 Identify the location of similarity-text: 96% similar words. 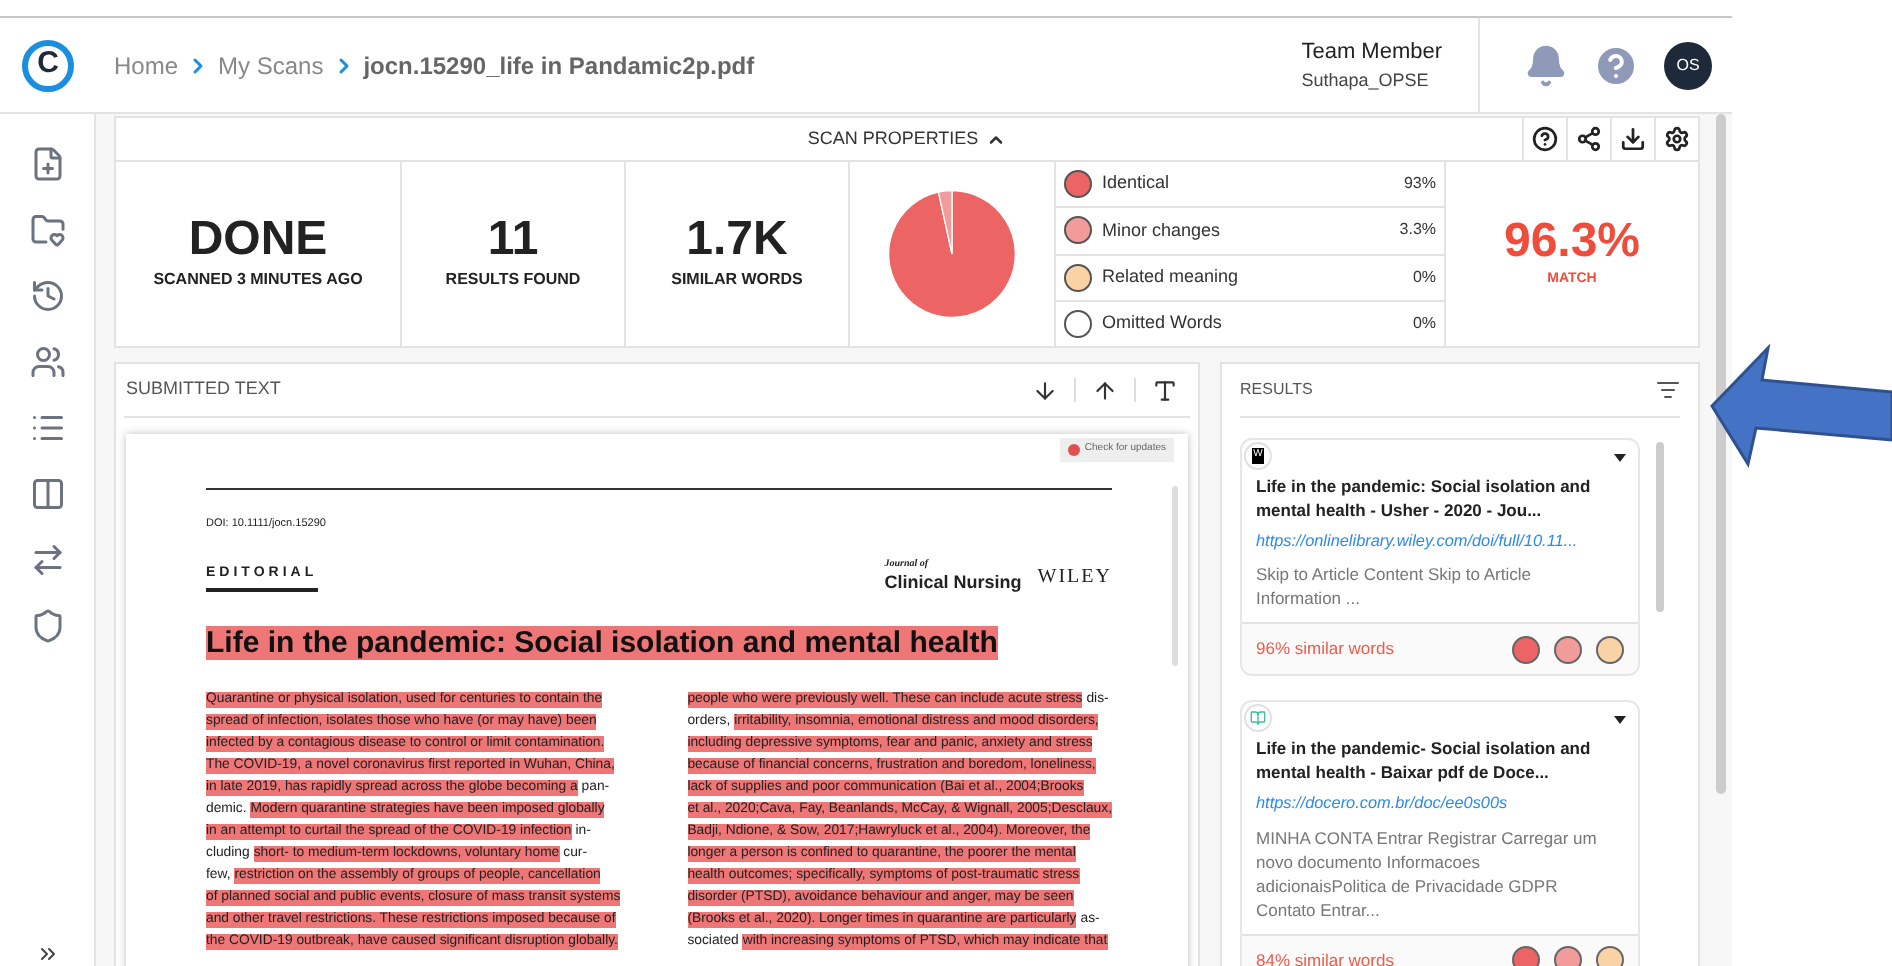
(1325, 649).